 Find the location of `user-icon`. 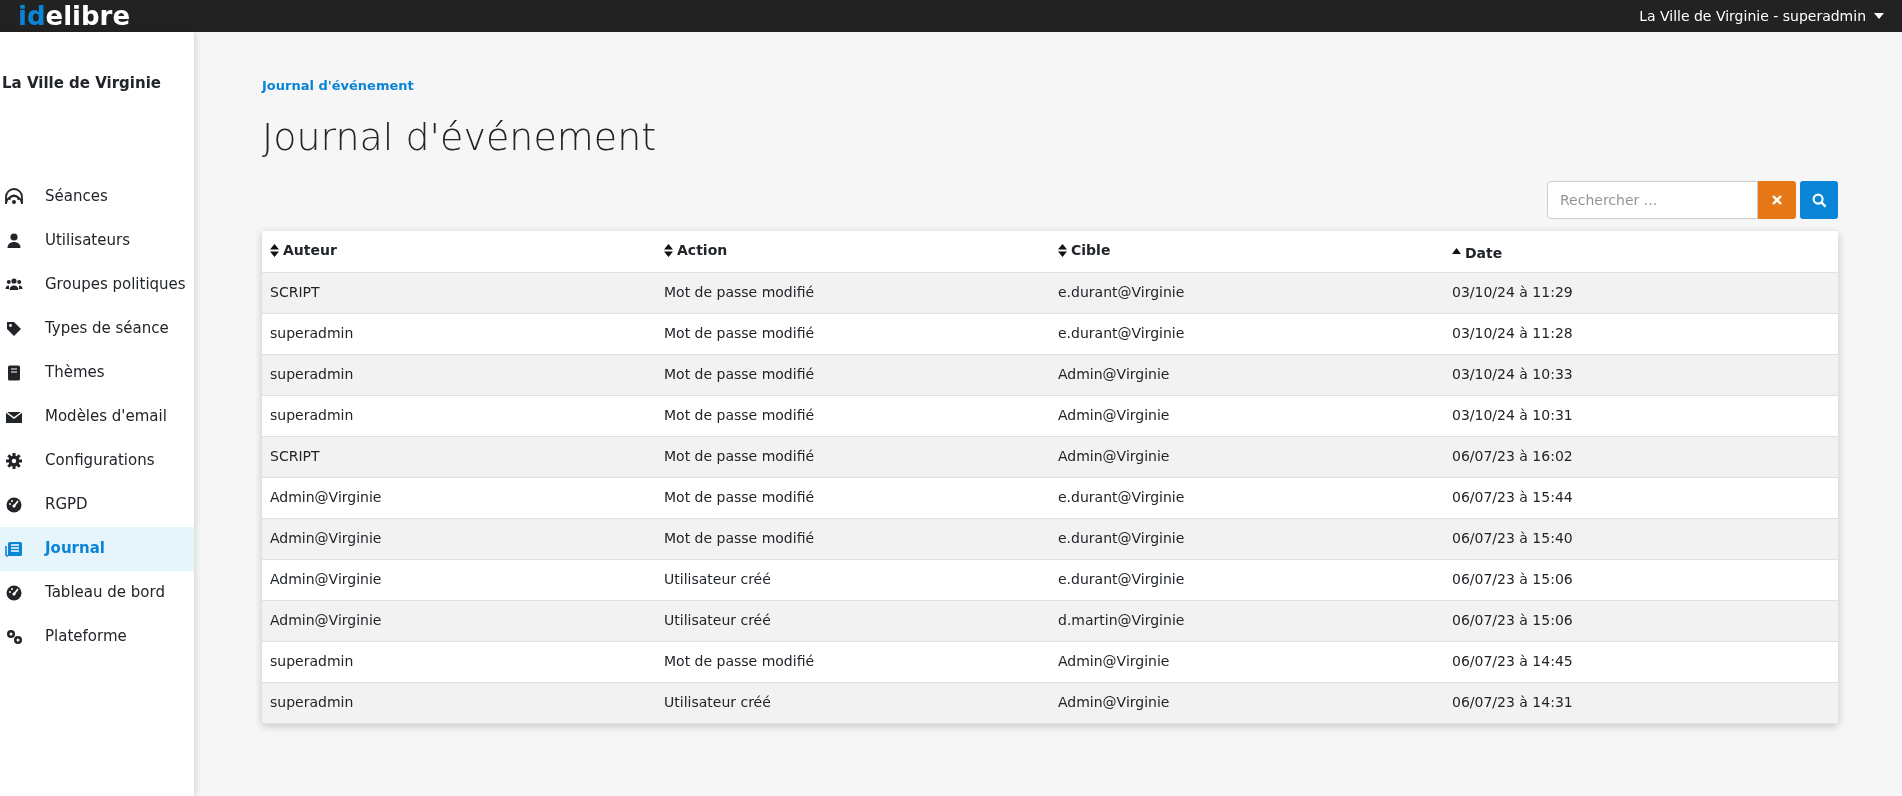

user-icon is located at coordinates (14, 240).